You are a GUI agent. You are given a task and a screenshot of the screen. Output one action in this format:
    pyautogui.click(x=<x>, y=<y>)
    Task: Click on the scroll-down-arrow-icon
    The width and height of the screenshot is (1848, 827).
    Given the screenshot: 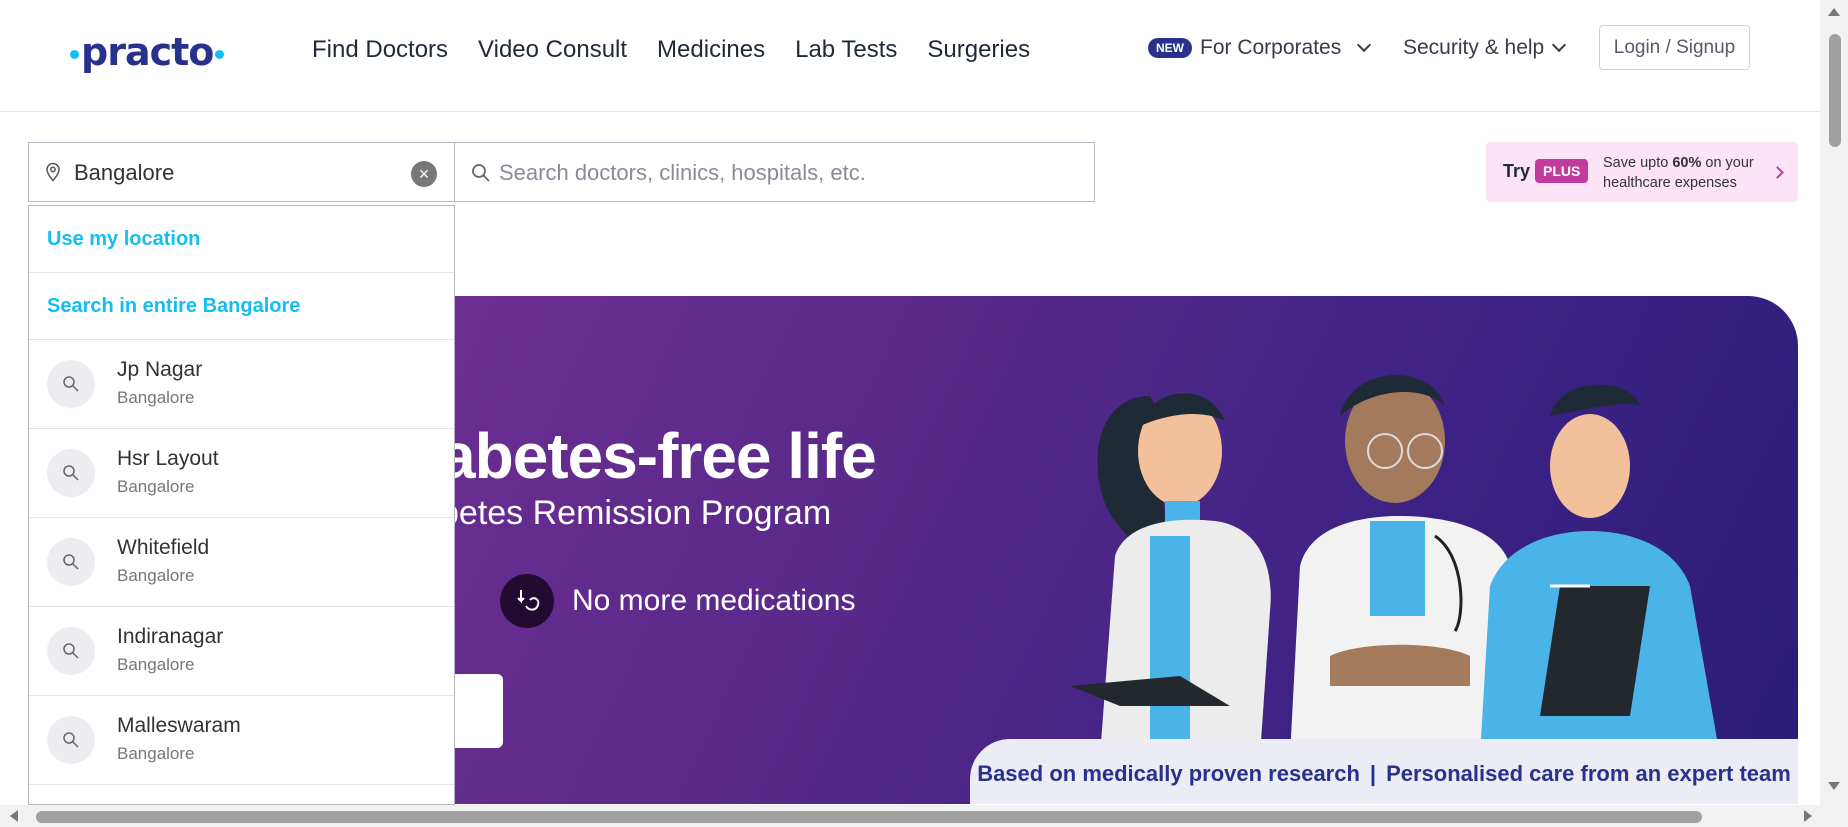 What is the action you would take?
    pyautogui.click(x=1834, y=786)
    